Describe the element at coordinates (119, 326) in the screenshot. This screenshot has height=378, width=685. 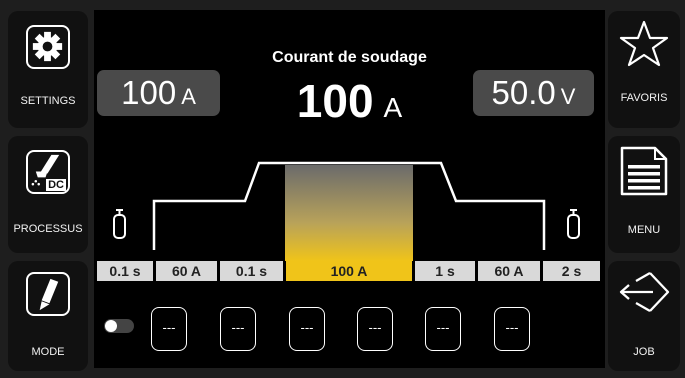
I see `job-toggle` at that location.